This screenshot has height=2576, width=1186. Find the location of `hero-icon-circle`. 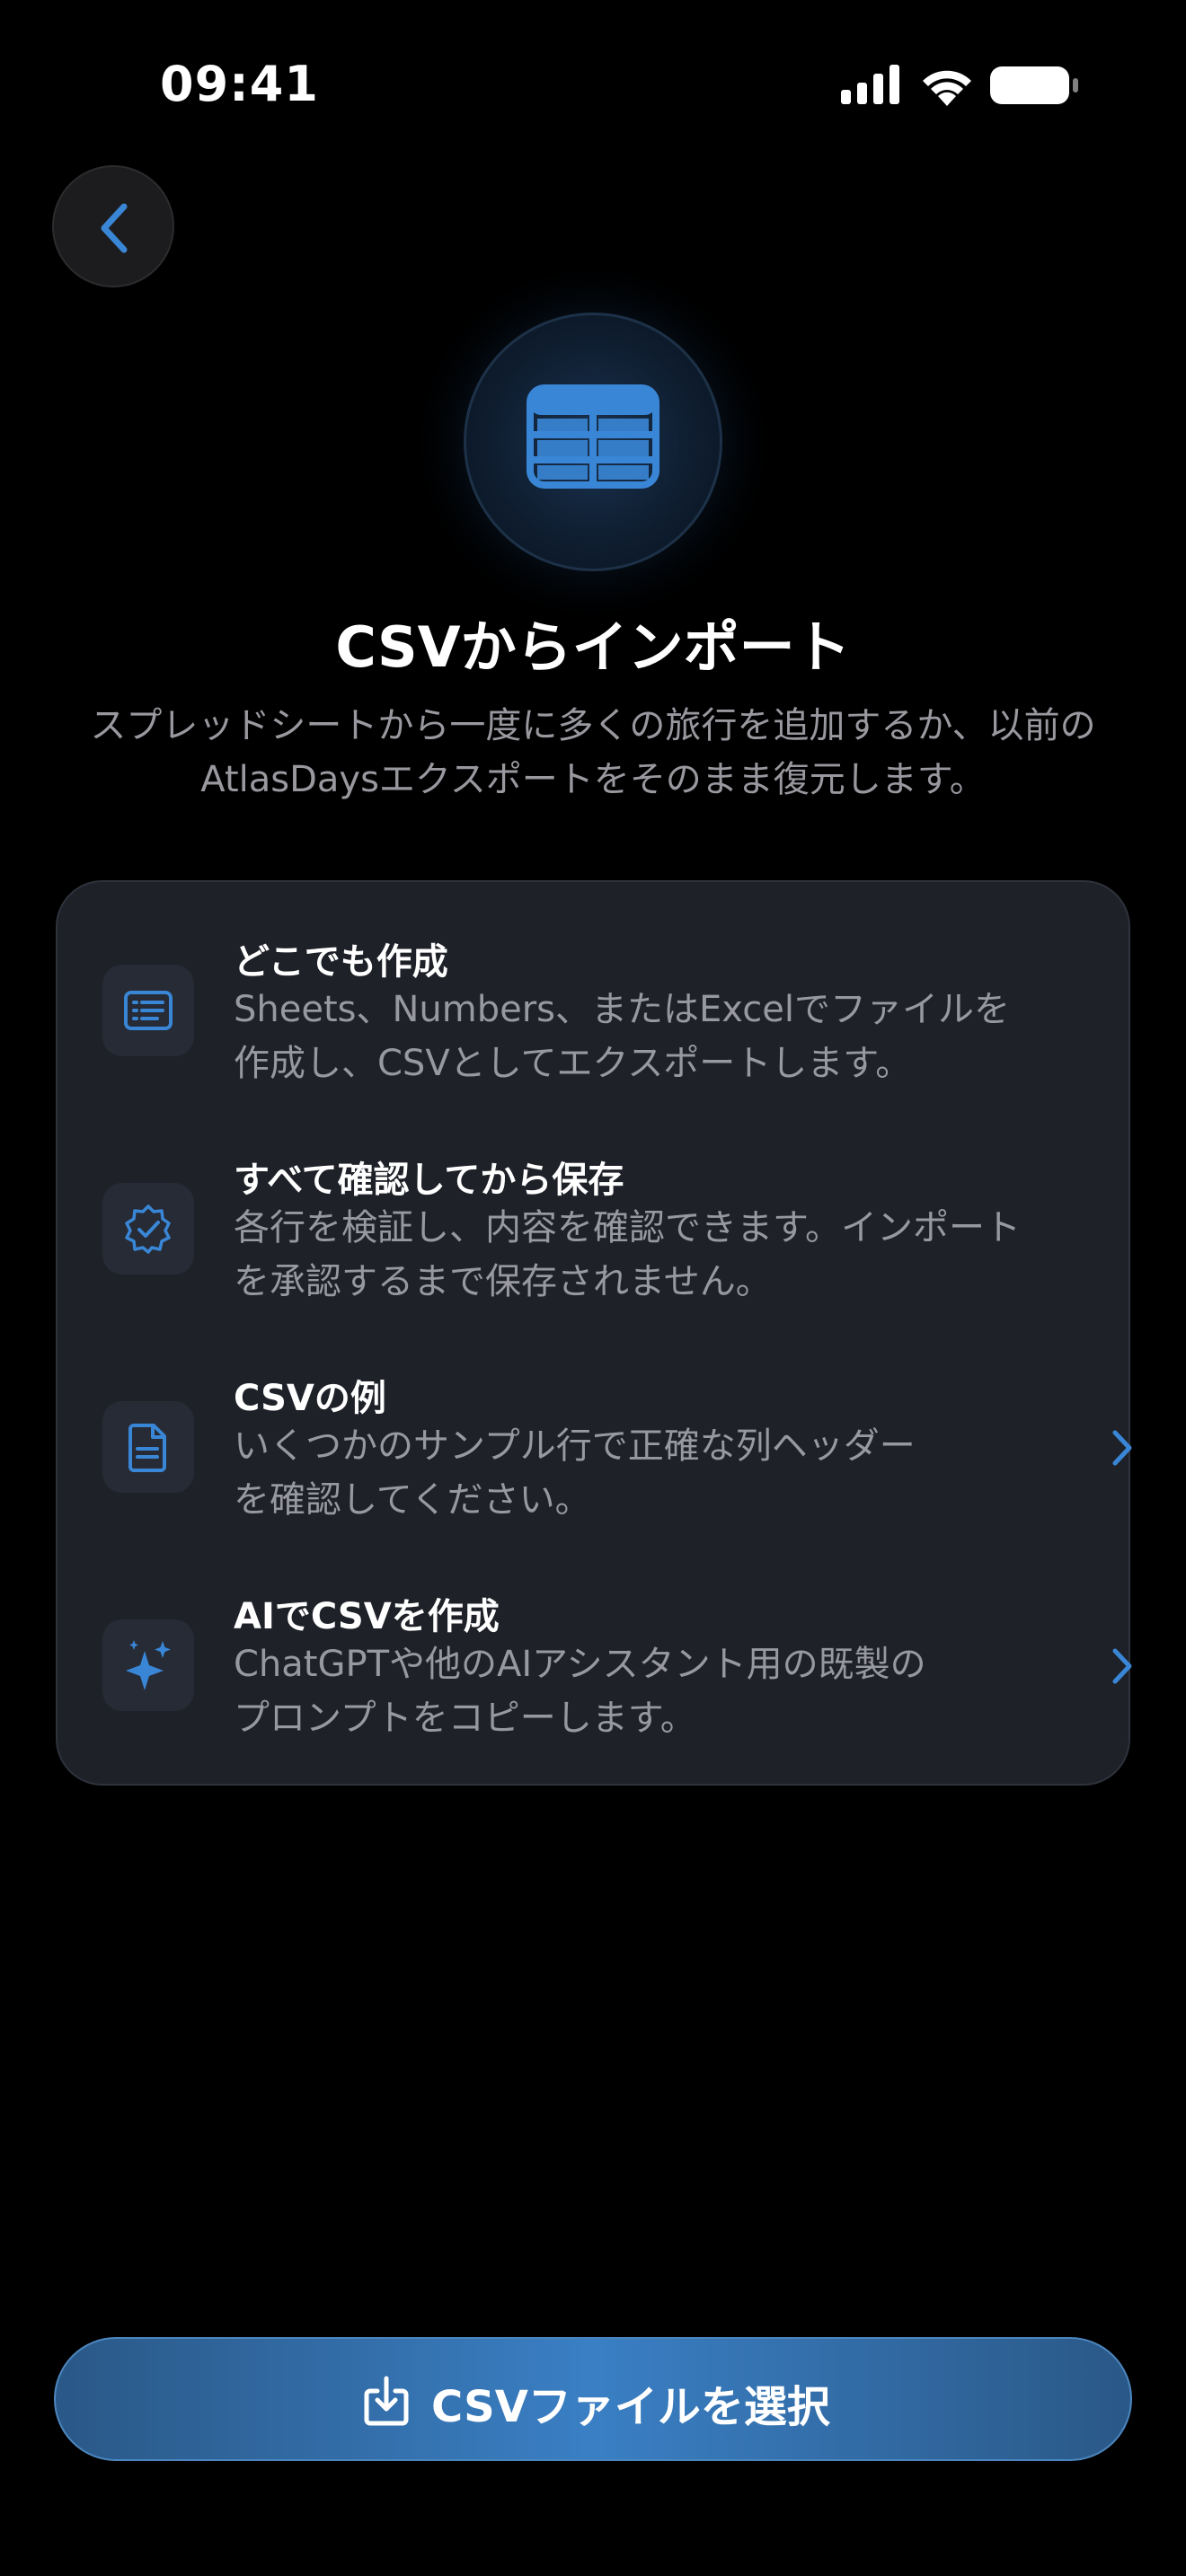

hero-icon-circle is located at coordinates (593, 442).